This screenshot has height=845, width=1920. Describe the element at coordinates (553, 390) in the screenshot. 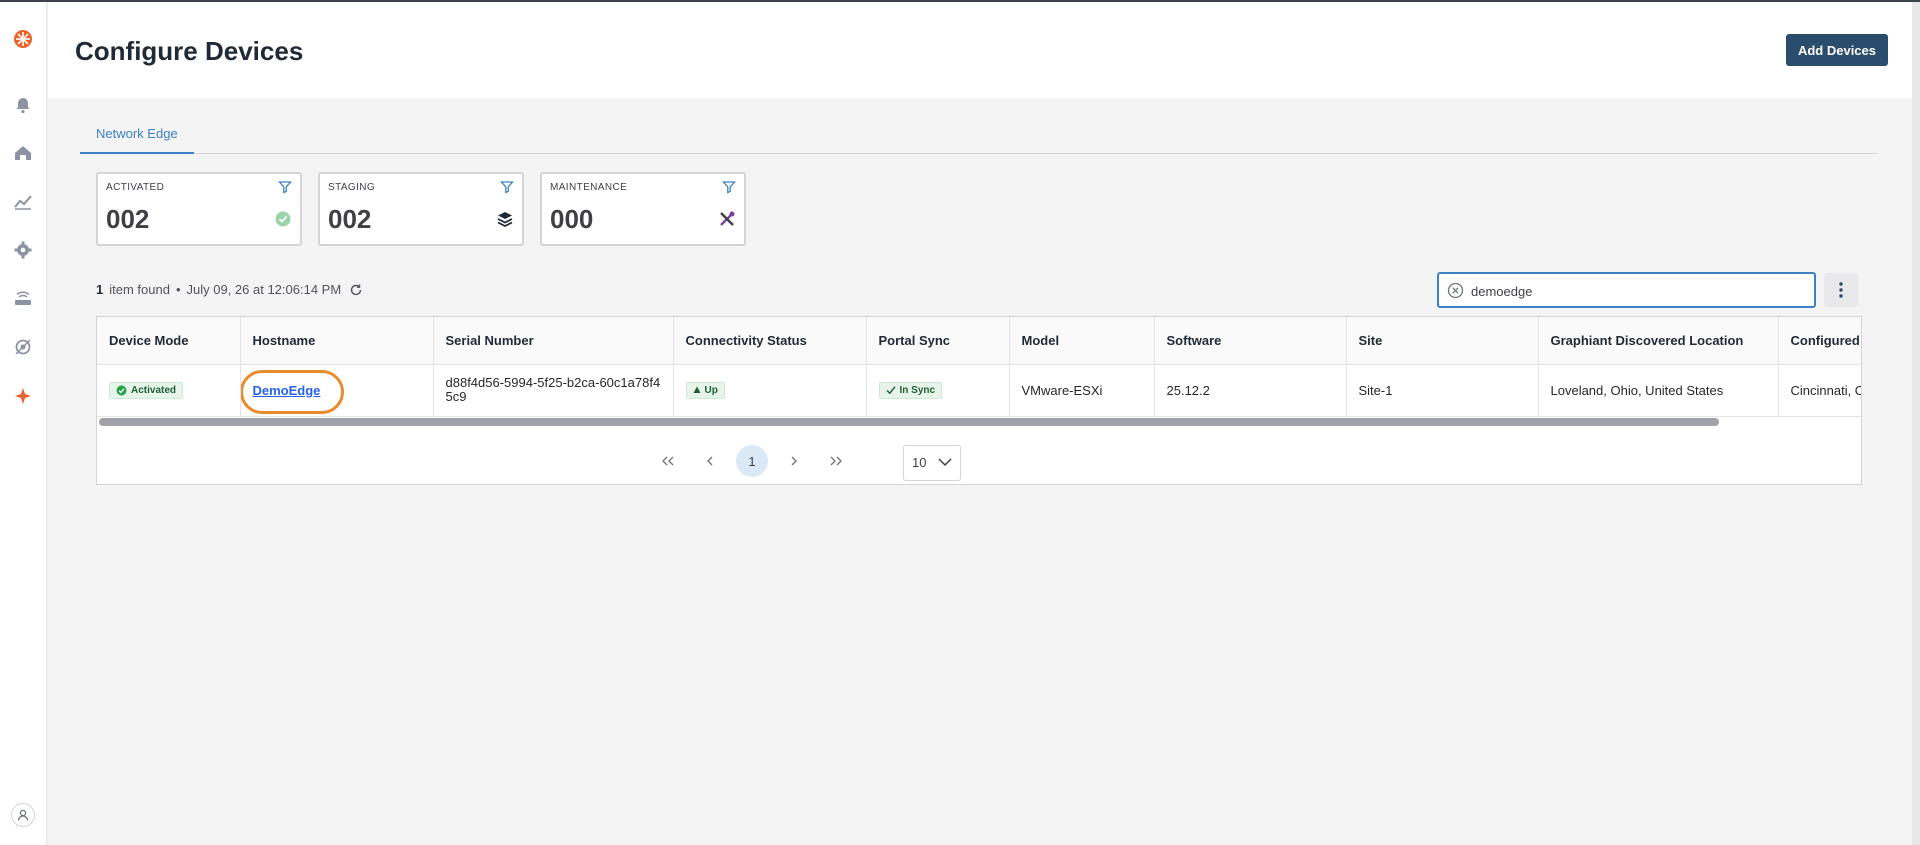

I see `serial-number-cell: d88f4d56-5994-5f25-b2ca-60c1a78f45c9` at that location.